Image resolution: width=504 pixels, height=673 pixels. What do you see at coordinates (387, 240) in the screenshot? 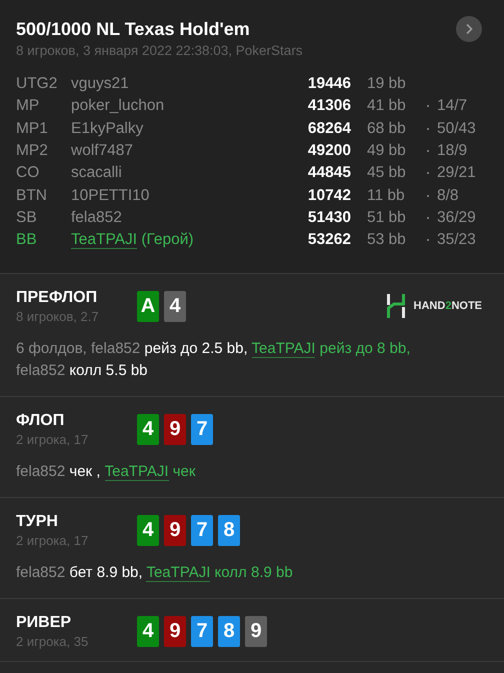
I see `stack-bb: 53 bb` at bounding box center [387, 240].